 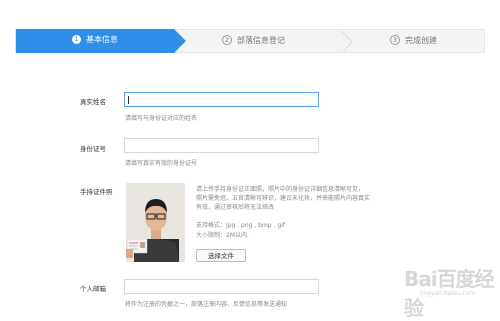 What do you see at coordinates (261, 40) in the screenshot?
I see `step-label-2: 部落信息登记` at bounding box center [261, 40].